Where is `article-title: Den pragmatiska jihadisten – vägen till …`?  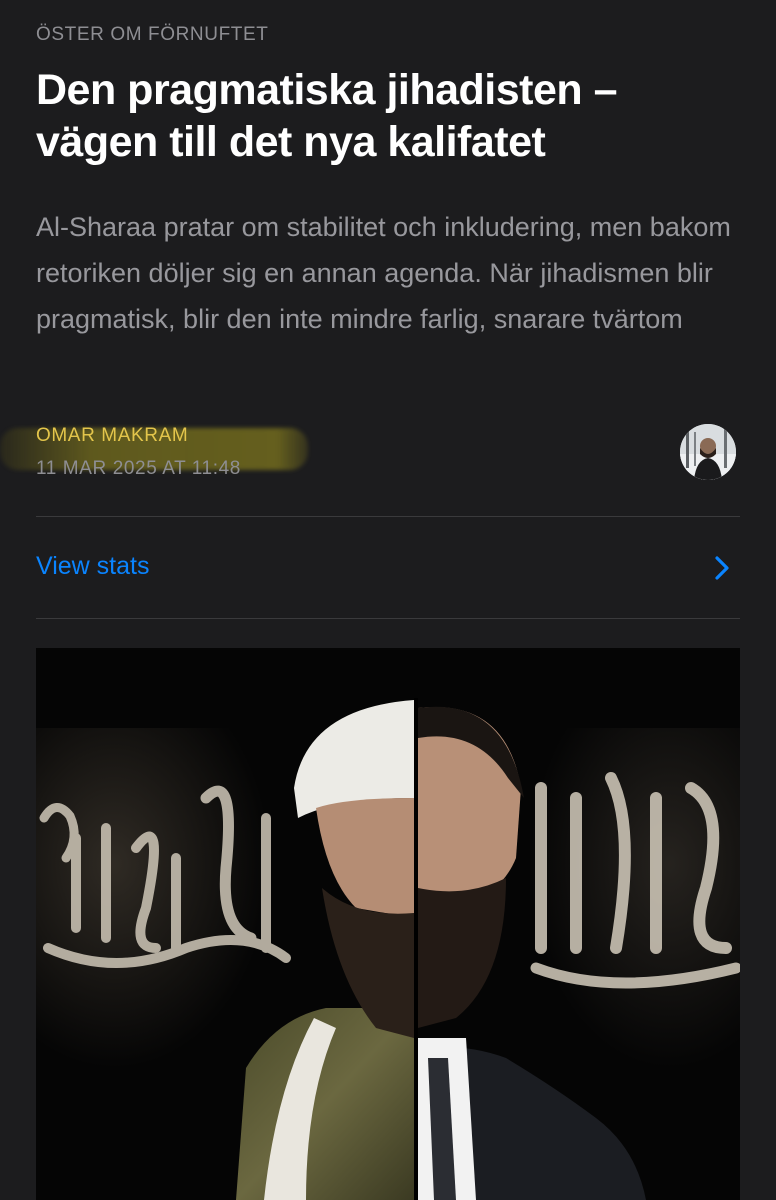
article-title: Den pragmatiska jihadisten – vägen till … is located at coordinates (327, 116).